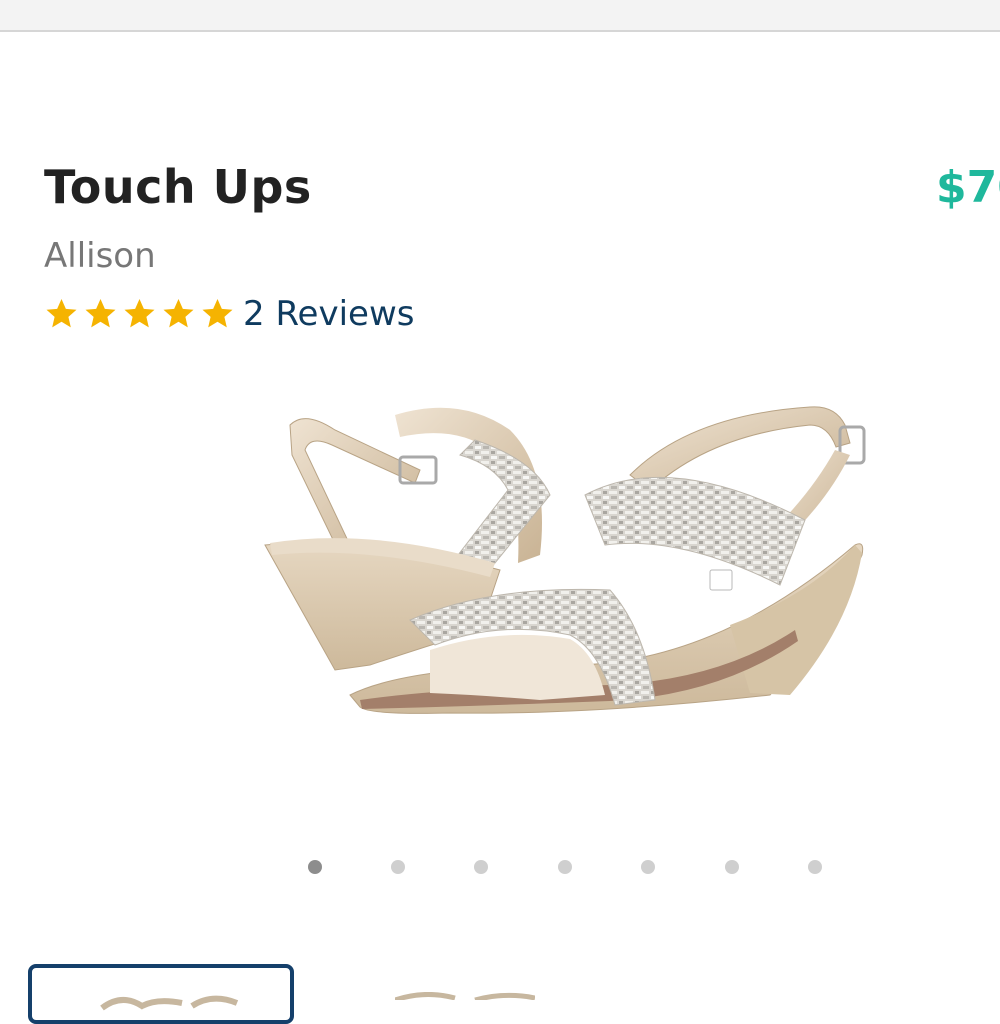 The height and width of the screenshot is (1024, 1000). Describe the element at coordinates (500, 16) in the screenshot. I see `browser-top-bar` at that location.